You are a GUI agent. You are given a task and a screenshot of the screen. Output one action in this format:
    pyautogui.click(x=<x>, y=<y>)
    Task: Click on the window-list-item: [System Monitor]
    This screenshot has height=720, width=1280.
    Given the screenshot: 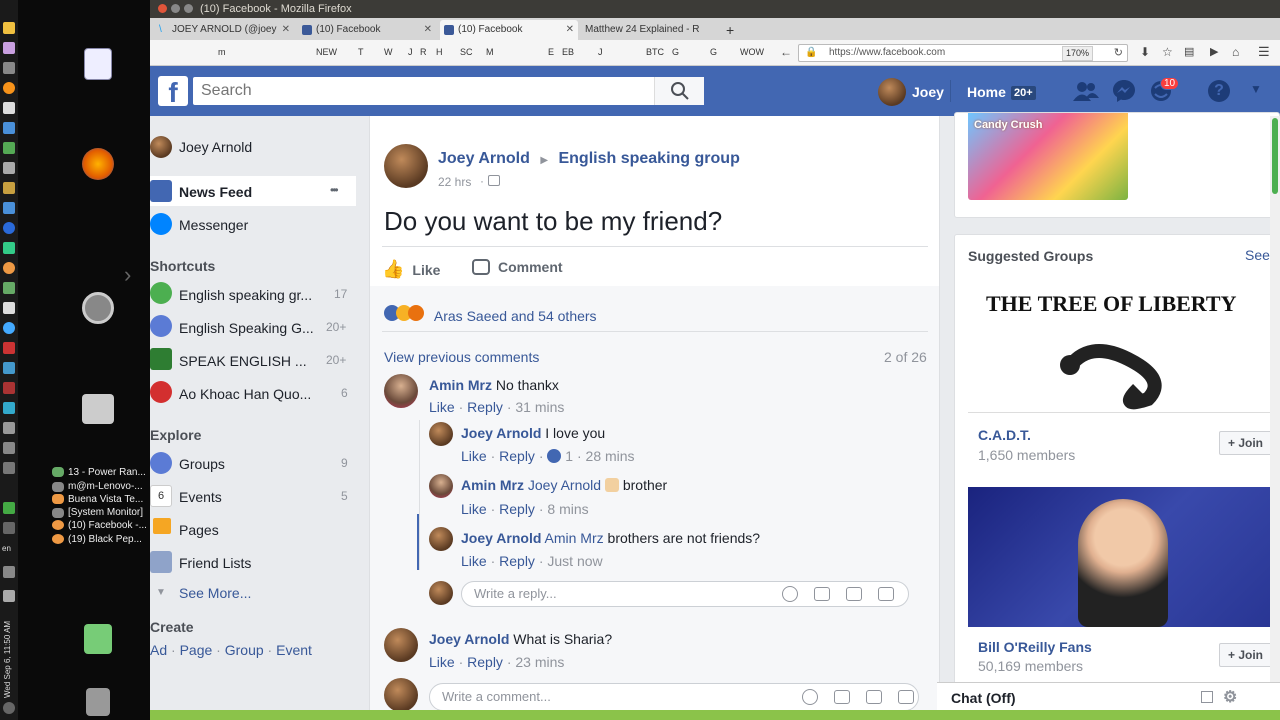 What is the action you would take?
    pyautogui.click(x=105, y=512)
    